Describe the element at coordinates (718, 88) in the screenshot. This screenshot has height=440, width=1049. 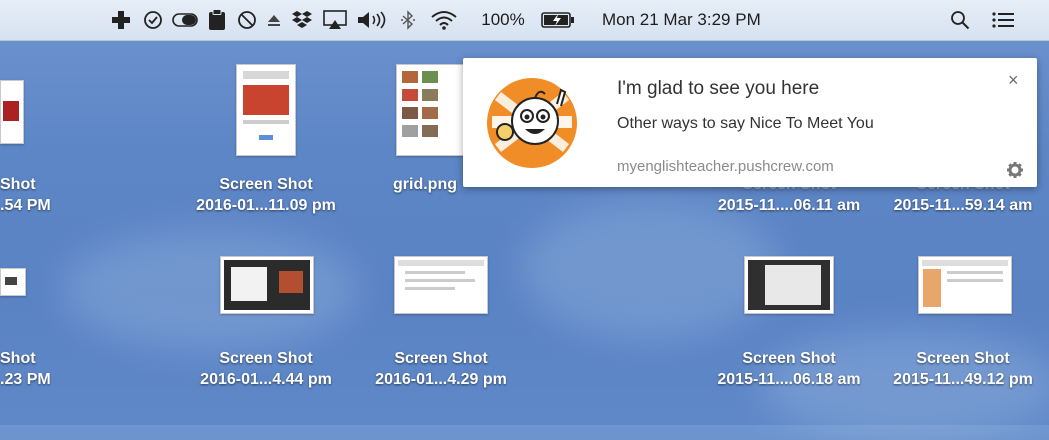
I see `notification-title: I'm glad to see you here` at that location.